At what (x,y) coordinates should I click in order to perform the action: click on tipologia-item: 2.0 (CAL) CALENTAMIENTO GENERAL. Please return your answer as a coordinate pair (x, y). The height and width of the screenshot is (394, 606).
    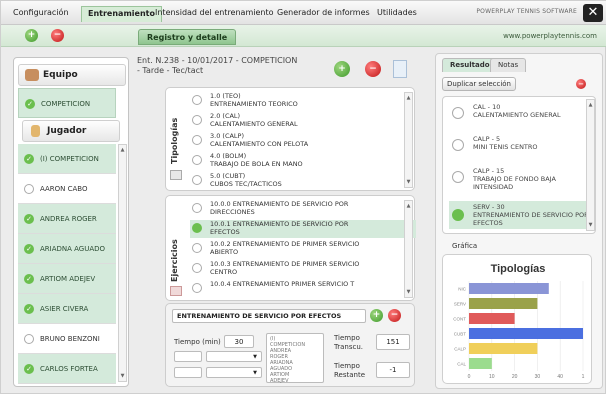
    Looking at the image, I should click on (303, 120).